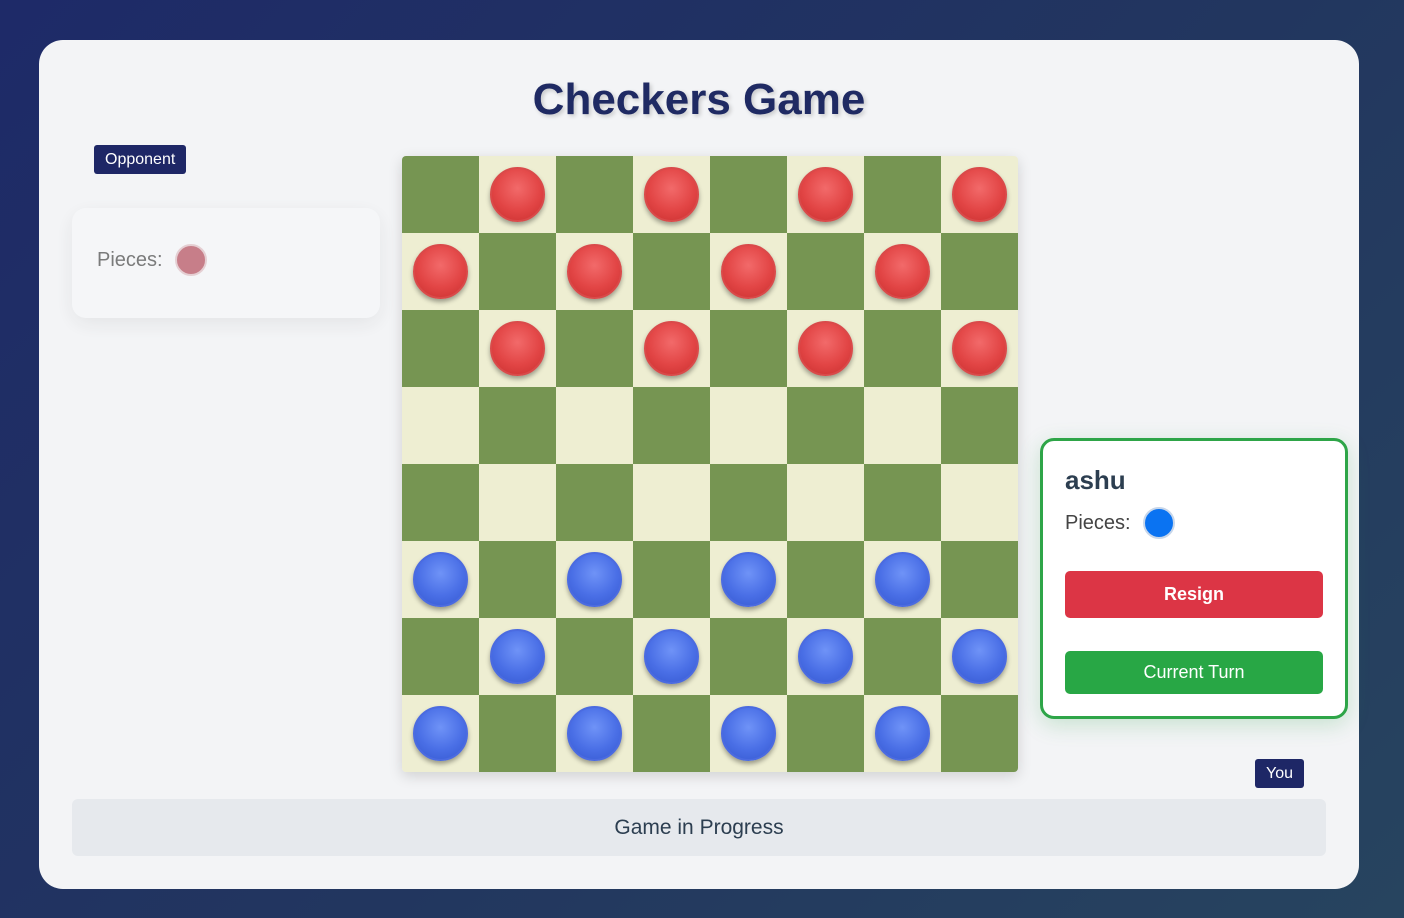 This screenshot has height=918, width=1404. What do you see at coordinates (1098, 522) in the screenshot?
I see `player-pieces-label: Pieces:` at bounding box center [1098, 522].